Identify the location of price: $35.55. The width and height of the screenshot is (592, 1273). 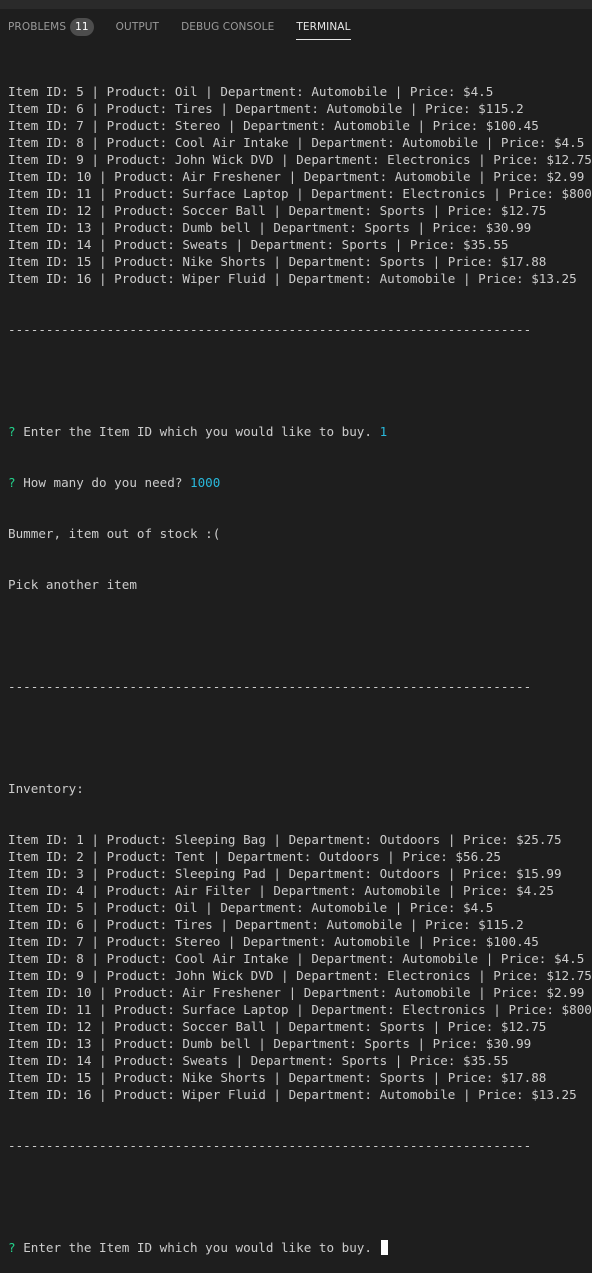
(485, 1060).